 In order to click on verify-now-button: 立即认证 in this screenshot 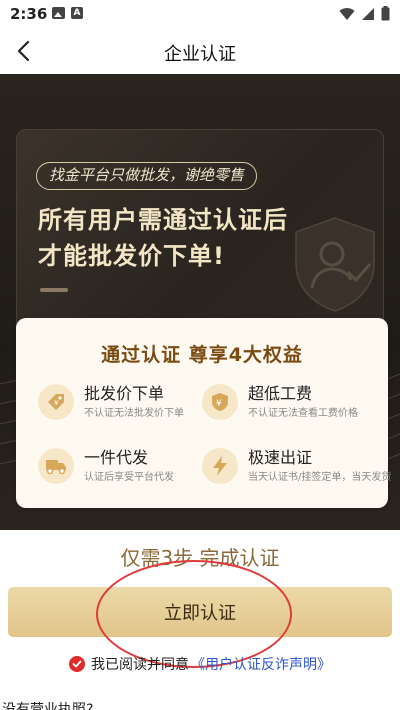, I will do `click(200, 612)`.